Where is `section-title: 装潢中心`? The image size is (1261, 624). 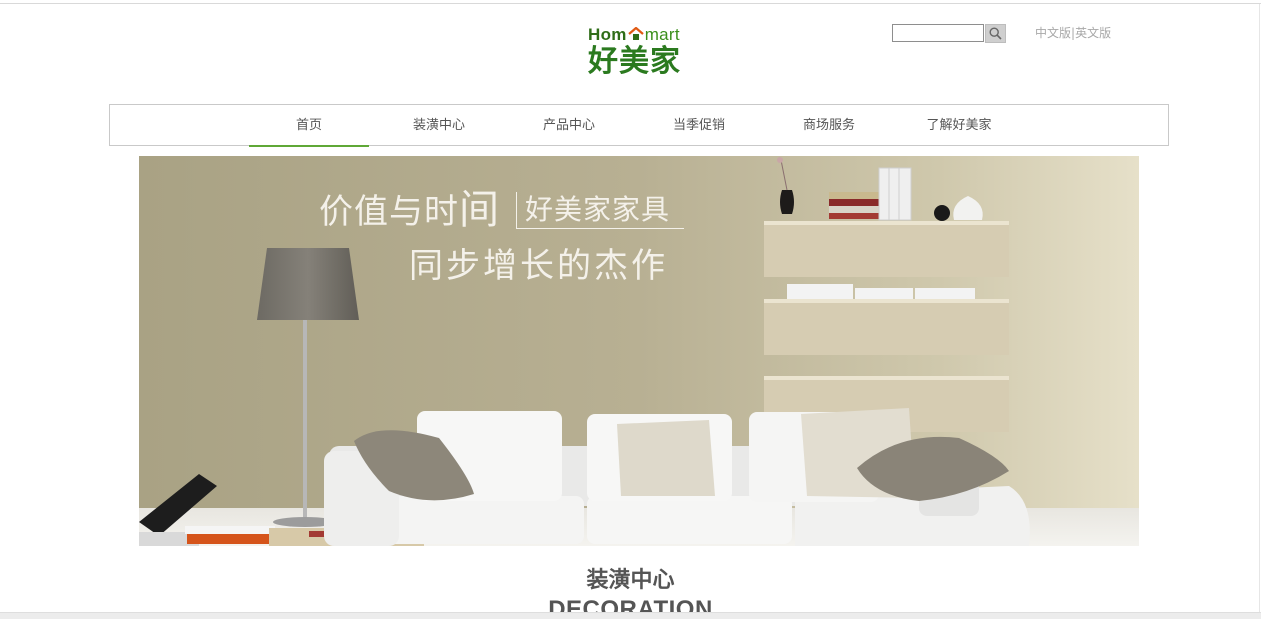
section-title: 装潢中心 is located at coordinates (630, 580).